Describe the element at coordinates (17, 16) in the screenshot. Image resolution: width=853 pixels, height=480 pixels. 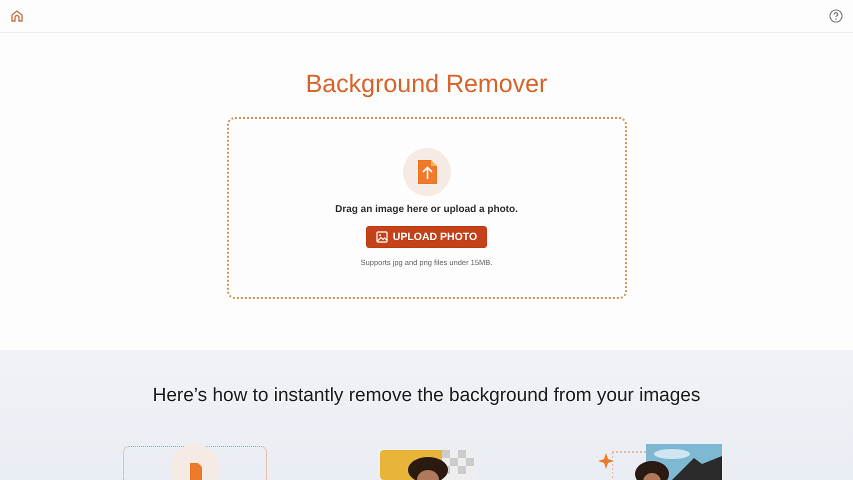
I see `home-icon` at that location.